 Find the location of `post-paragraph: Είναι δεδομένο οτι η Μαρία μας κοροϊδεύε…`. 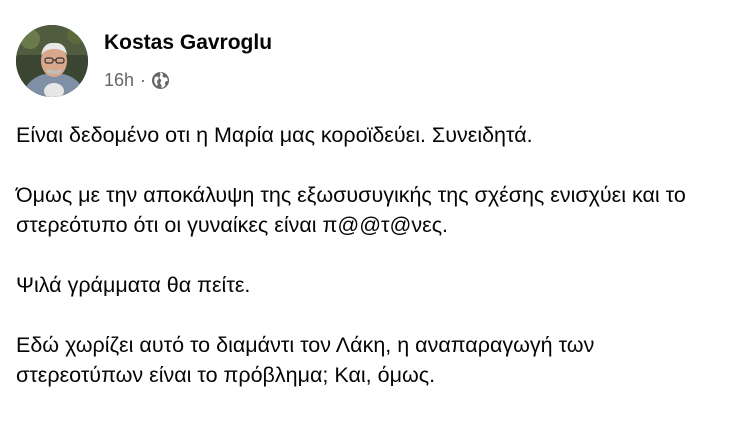

post-paragraph: Είναι δεδομένο οτι η Μαρία μας κοροϊδεύε… is located at coordinates (274, 135).